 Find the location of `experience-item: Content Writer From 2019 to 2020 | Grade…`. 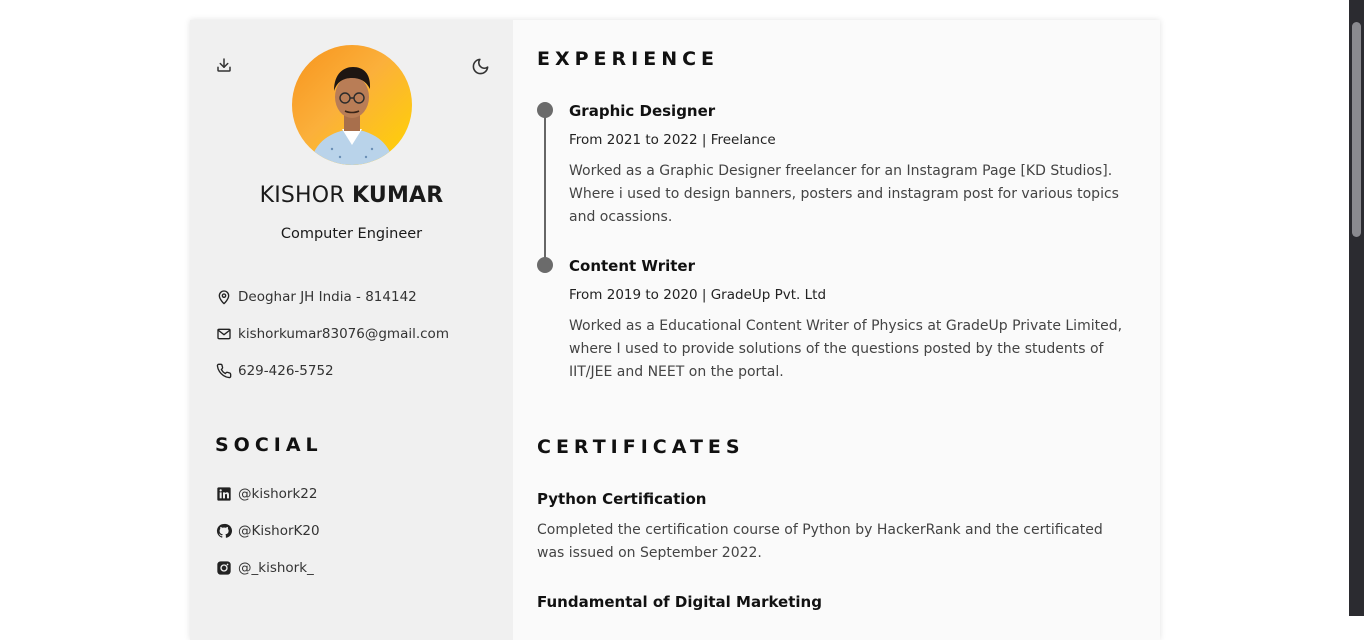

experience-item: Content Writer From 2019 to 2020 | Grade… is located at coordinates (837, 319).